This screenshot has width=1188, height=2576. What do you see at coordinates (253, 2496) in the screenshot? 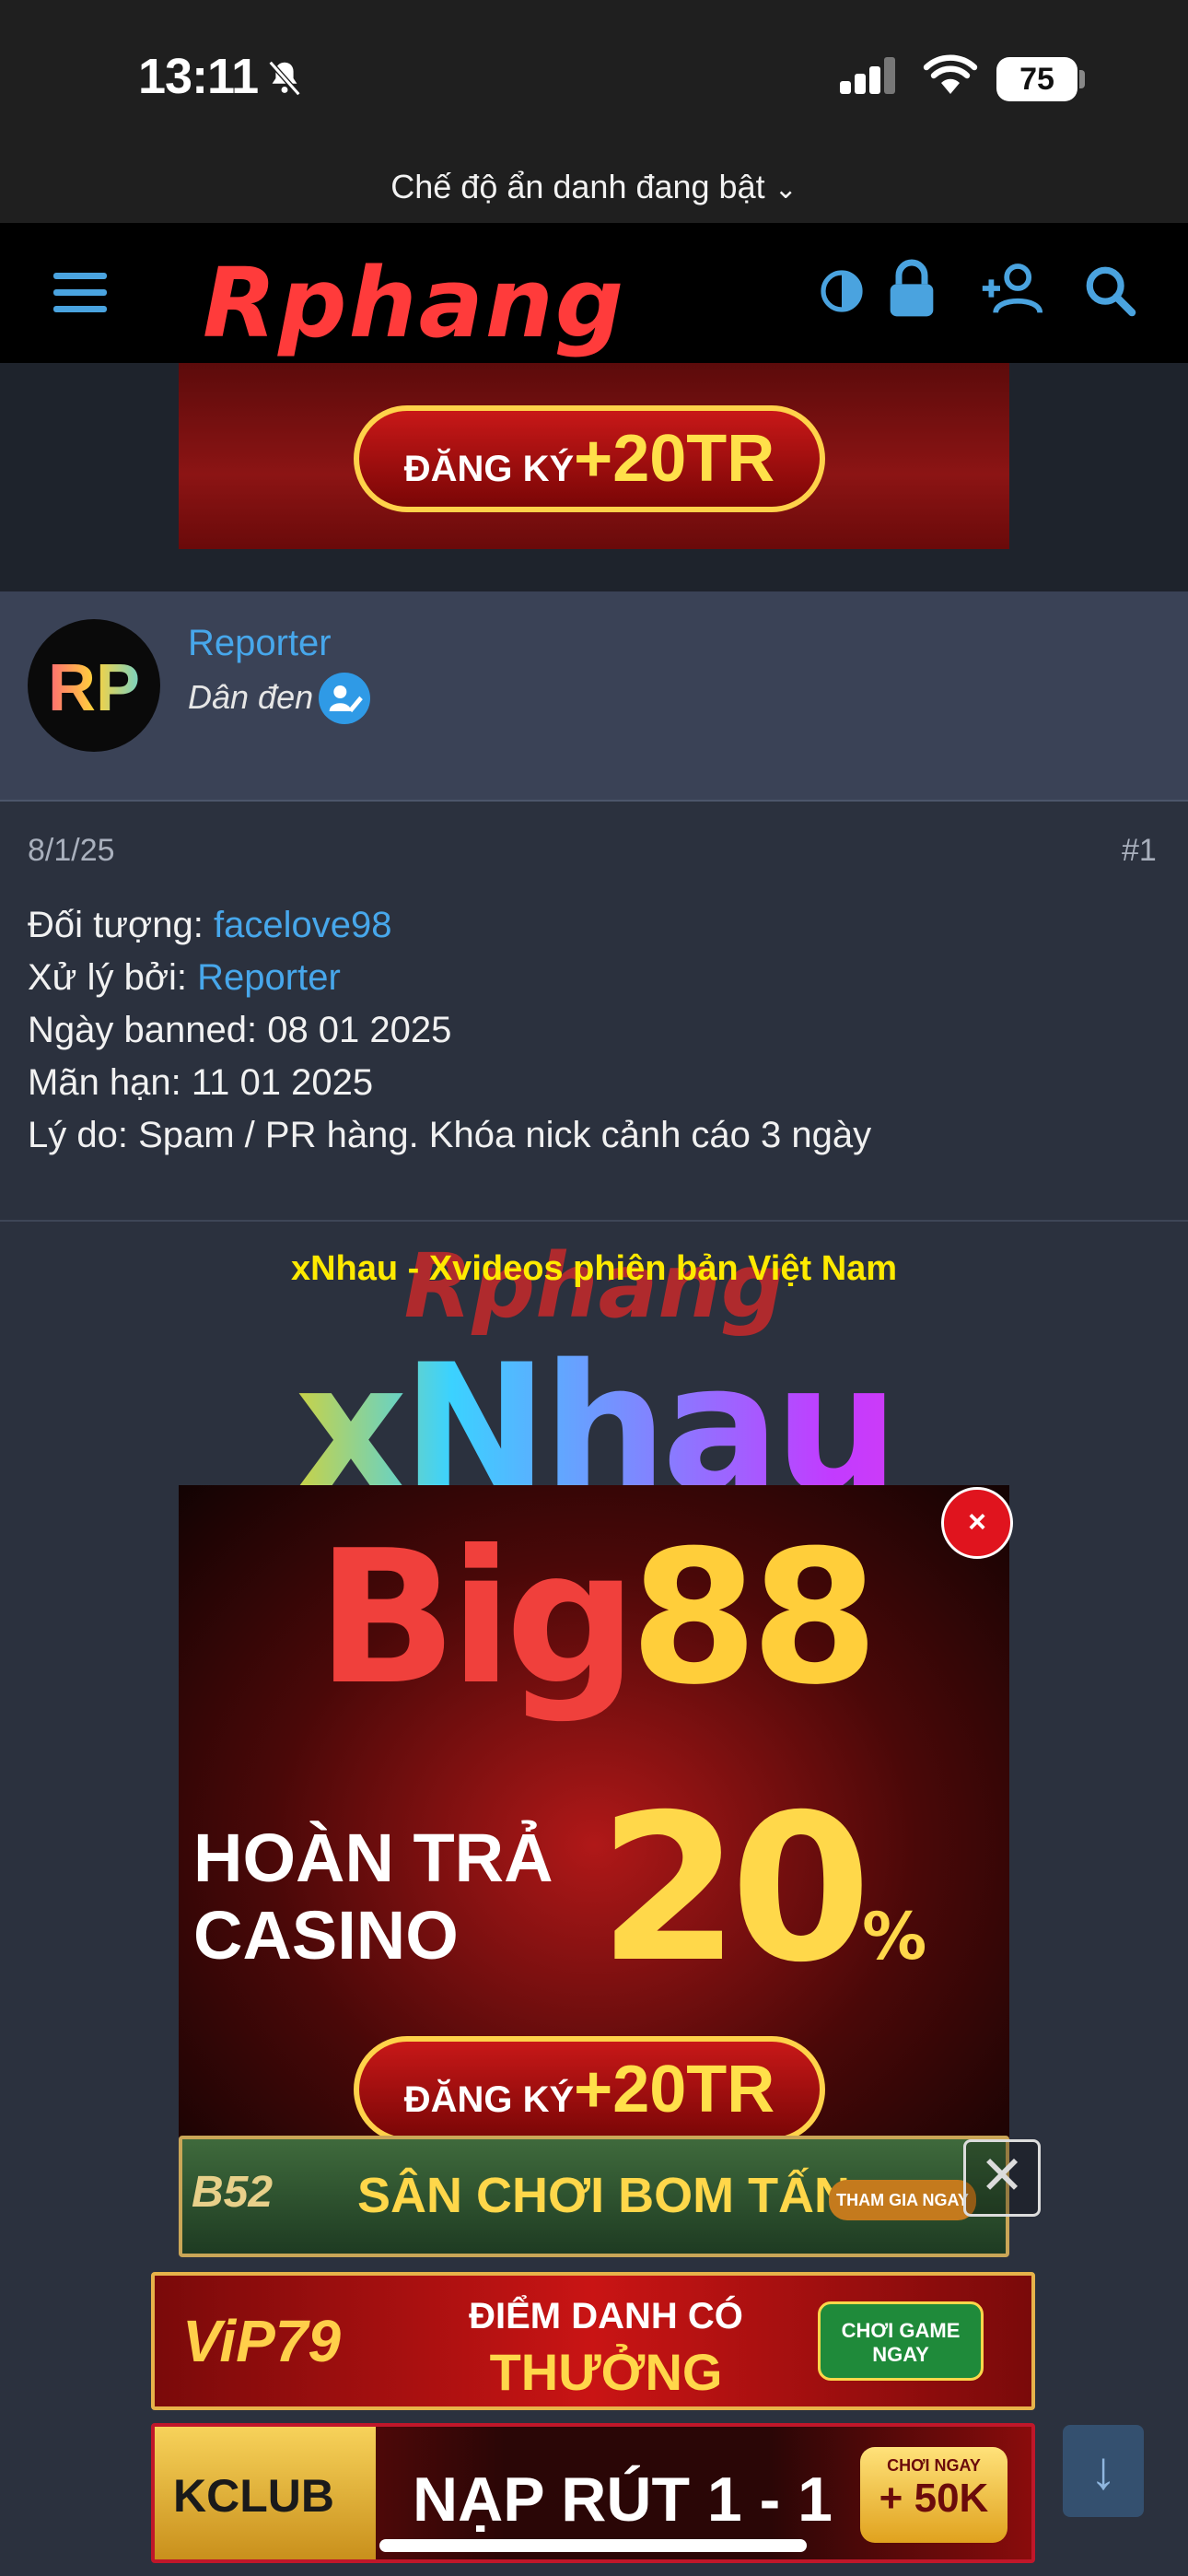
I see `kclub-brand: KCLUB` at bounding box center [253, 2496].